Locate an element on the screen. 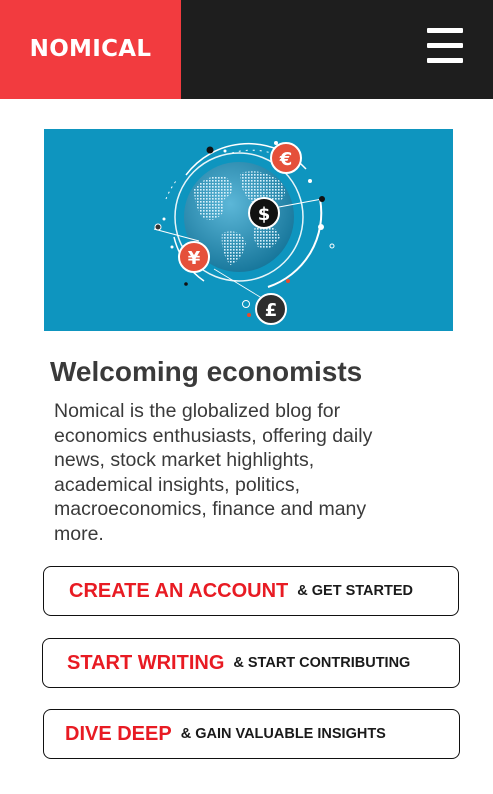 This screenshot has height=794, width=493. euro-coin-icon: € is located at coordinates (286, 158).